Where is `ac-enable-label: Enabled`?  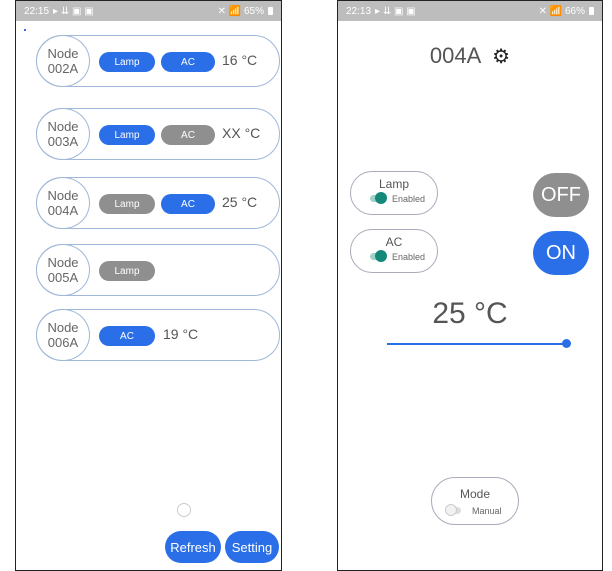
ac-enable-label: Enabled is located at coordinates (409, 257).